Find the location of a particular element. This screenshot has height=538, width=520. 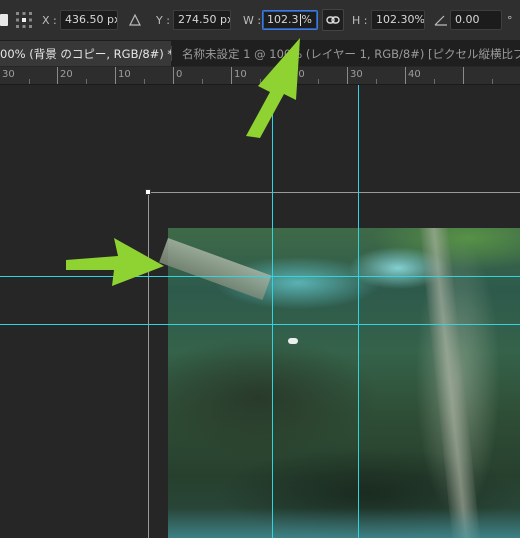

arrow-right-icon is located at coordinates (115, 262).